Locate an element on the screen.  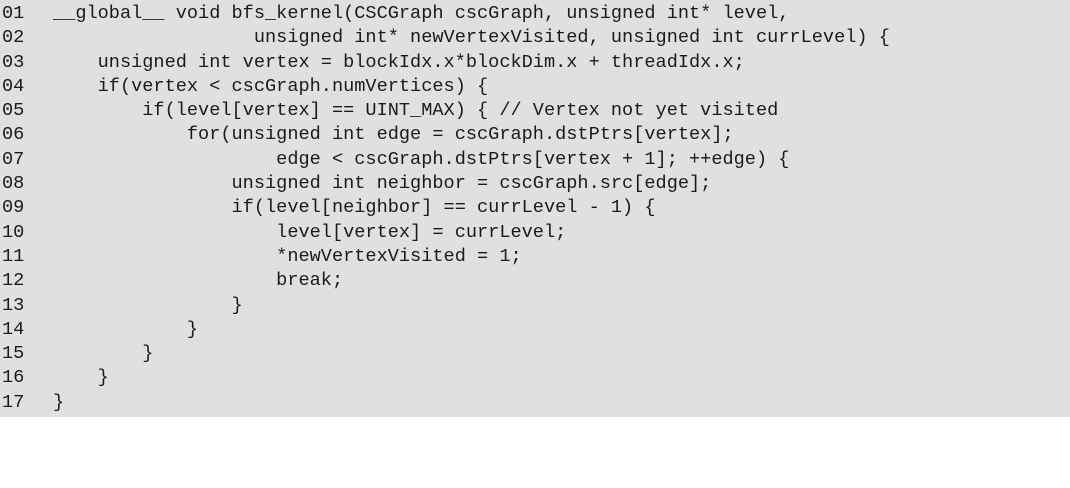
line-number: 09 is located at coordinates (13, 208).